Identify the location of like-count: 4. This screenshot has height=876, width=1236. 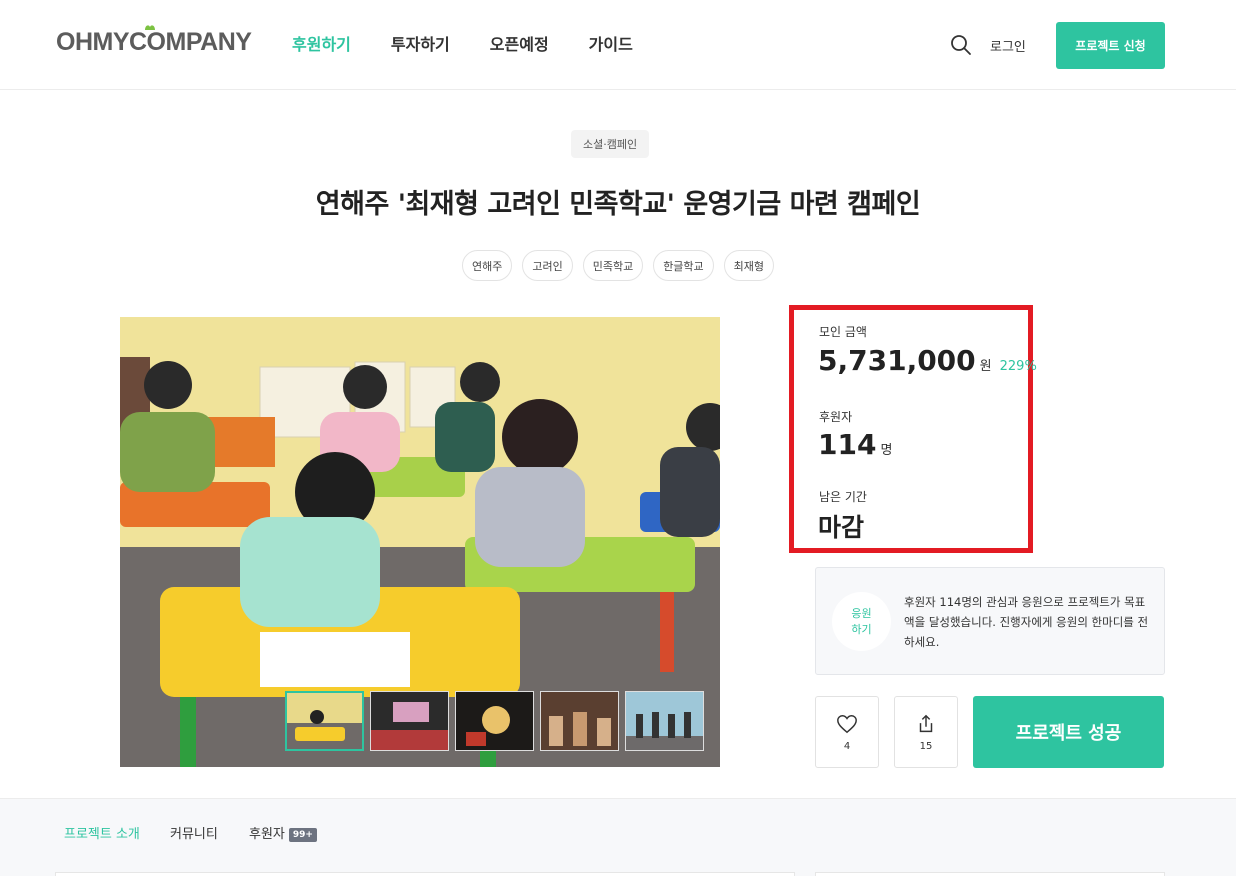
(847, 746).